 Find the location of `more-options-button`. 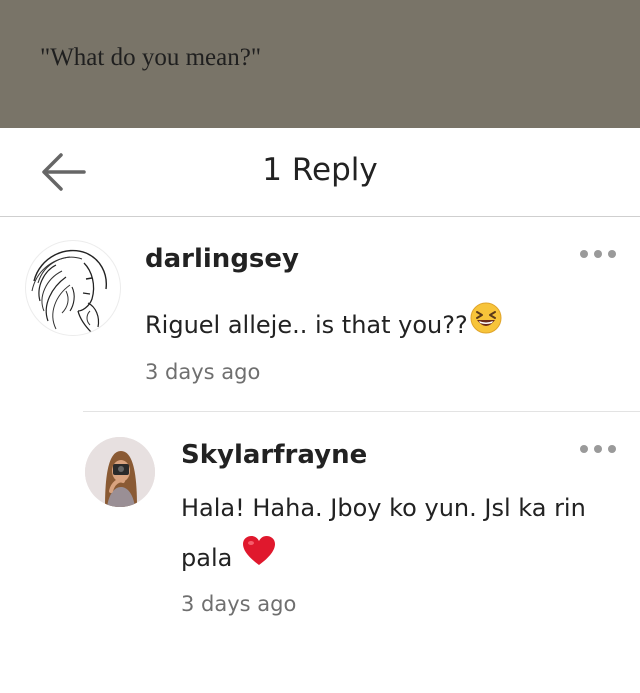

more-options-button is located at coordinates (601, 254).